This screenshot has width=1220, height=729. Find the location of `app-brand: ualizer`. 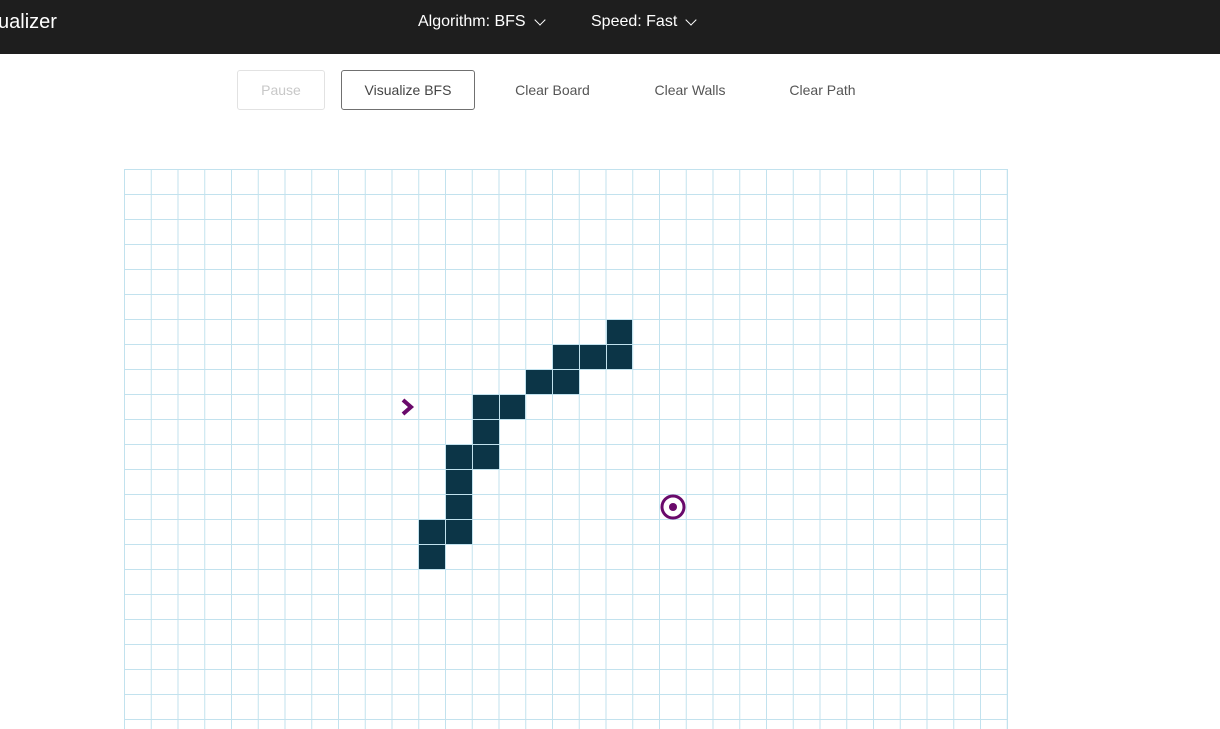

app-brand: ualizer is located at coordinates (28, 22).